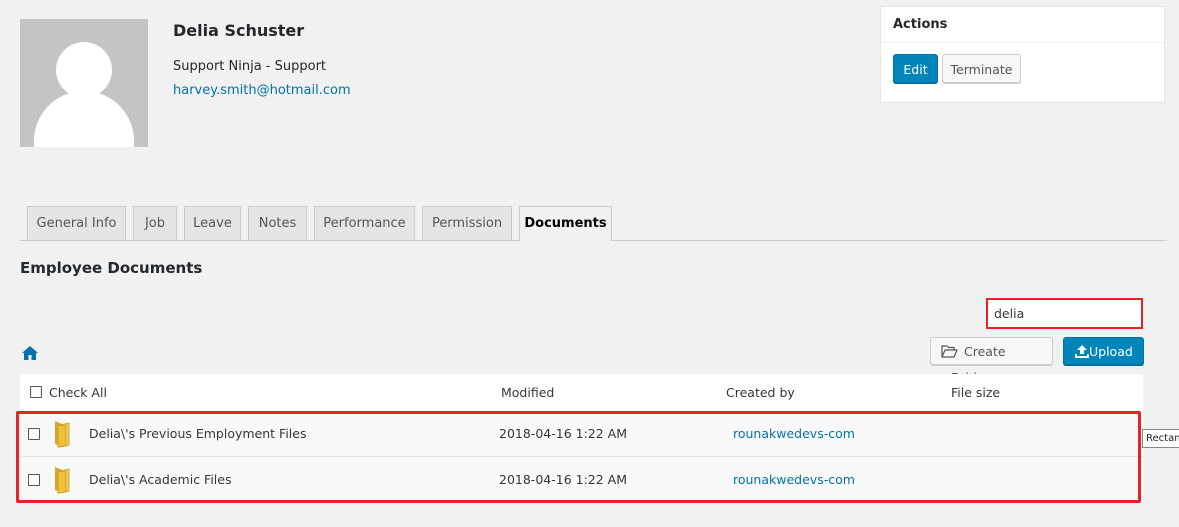 This screenshot has height=527, width=1179. What do you see at coordinates (1082, 351) in the screenshot?
I see `upload-icon` at bounding box center [1082, 351].